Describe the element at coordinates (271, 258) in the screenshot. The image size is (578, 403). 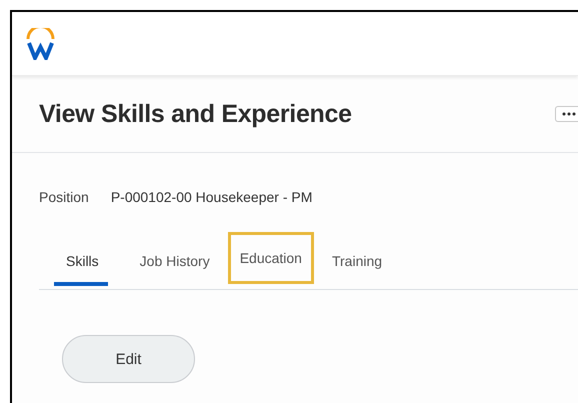
I see `tab: Education` at that location.